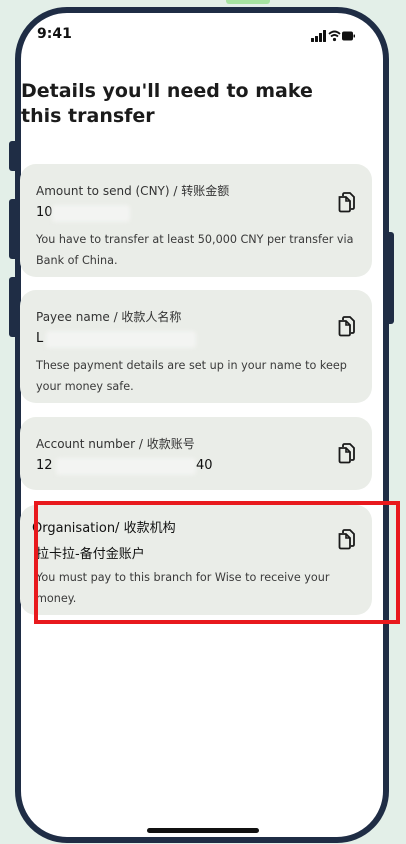 The width and height of the screenshot is (406, 844). I want to click on status-time: 9:41, so click(54, 34).